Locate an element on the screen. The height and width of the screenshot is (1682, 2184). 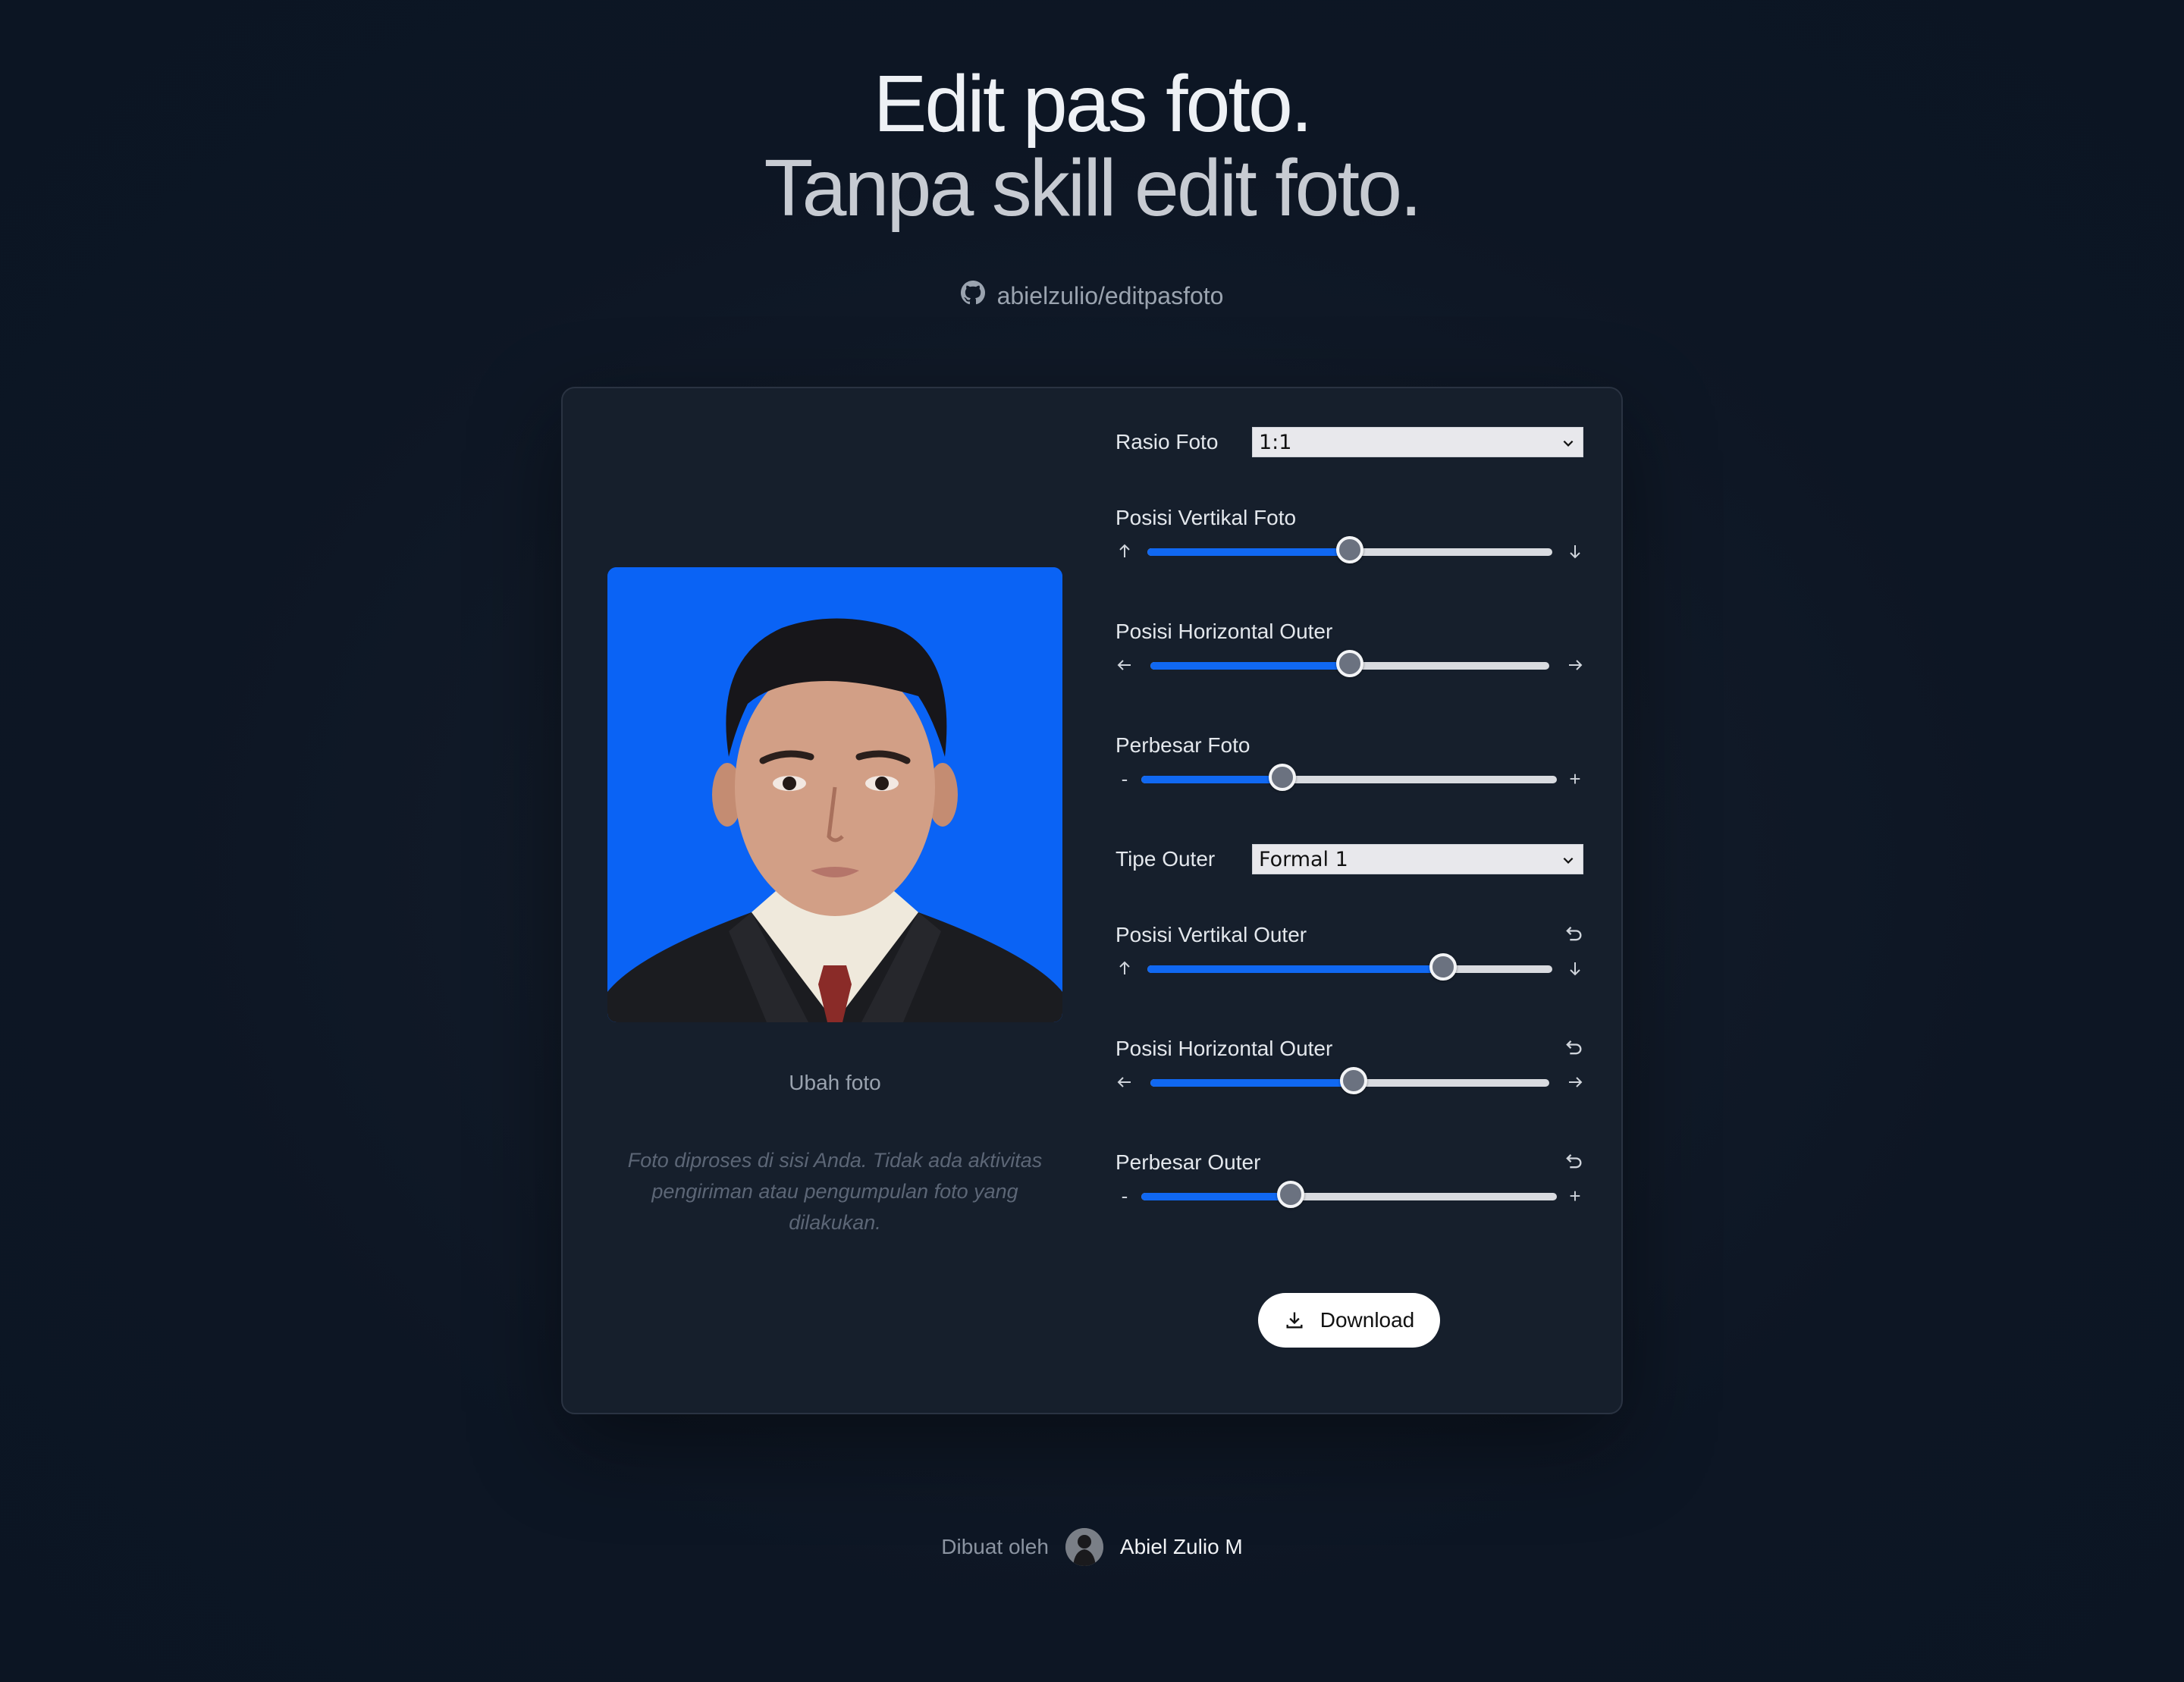
photo-vertical-fill is located at coordinates (1248, 552).